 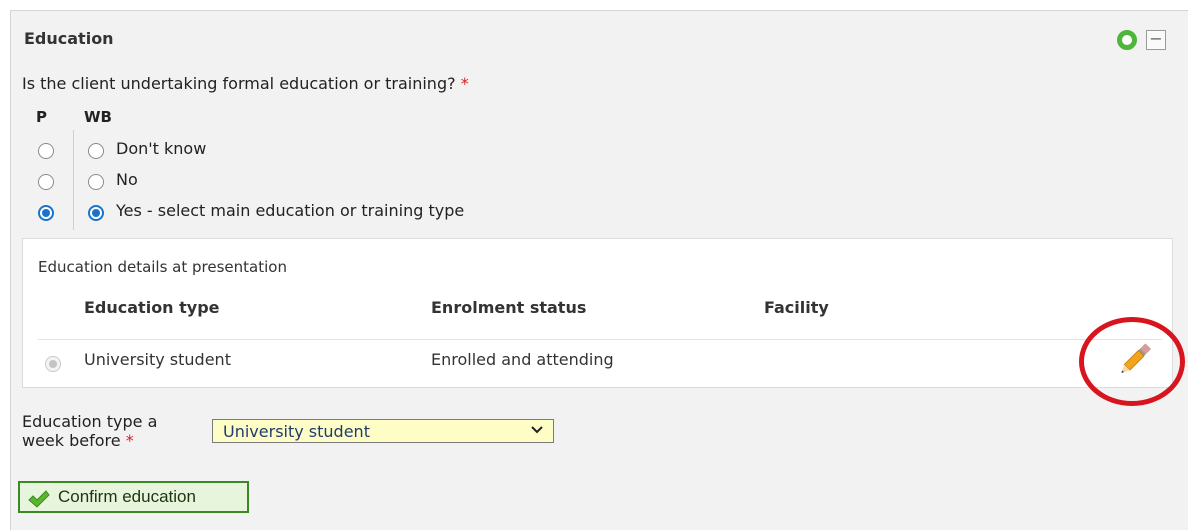 What do you see at coordinates (96, 151) in the screenshot?
I see `radio-wb-dont-know` at bounding box center [96, 151].